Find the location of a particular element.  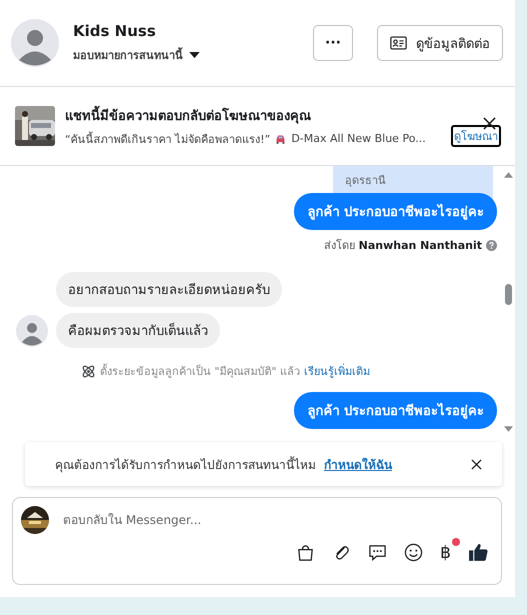

chat-bubble-icon is located at coordinates (378, 552).